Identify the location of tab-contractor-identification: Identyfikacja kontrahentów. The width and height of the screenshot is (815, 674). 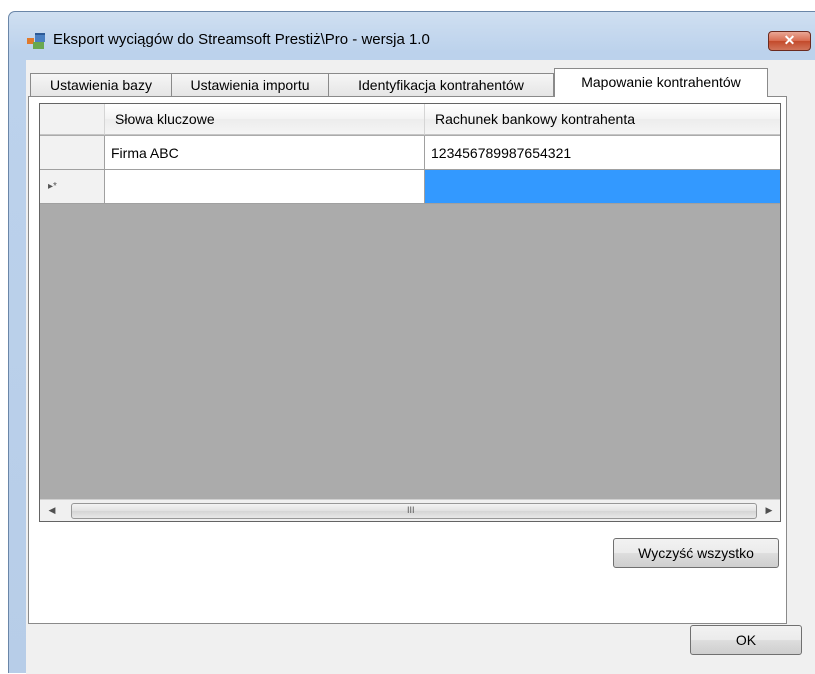
(441, 84).